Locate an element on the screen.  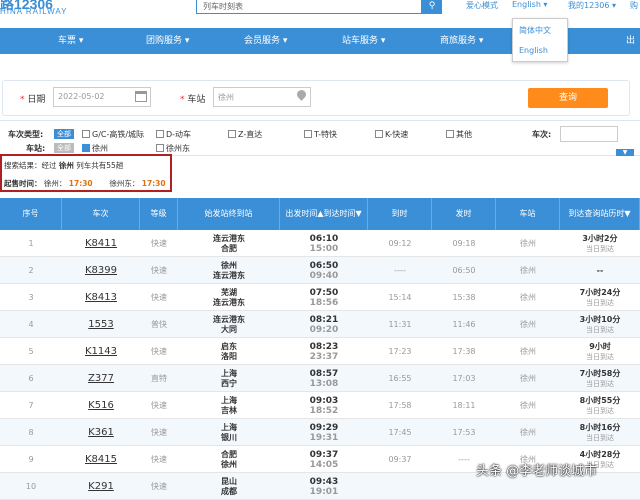
type-k-checkbox: K-快速 is located at coordinates (391, 134).